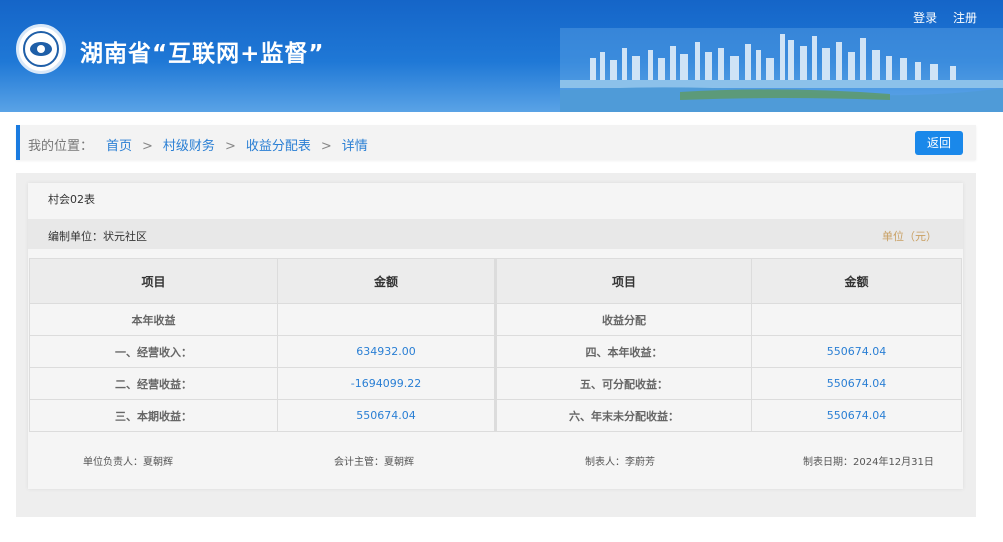 The width and height of the screenshot is (1003, 542). What do you see at coordinates (153, 281) in the screenshot?
I see `header-item-left: 项目` at bounding box center [153, 281].